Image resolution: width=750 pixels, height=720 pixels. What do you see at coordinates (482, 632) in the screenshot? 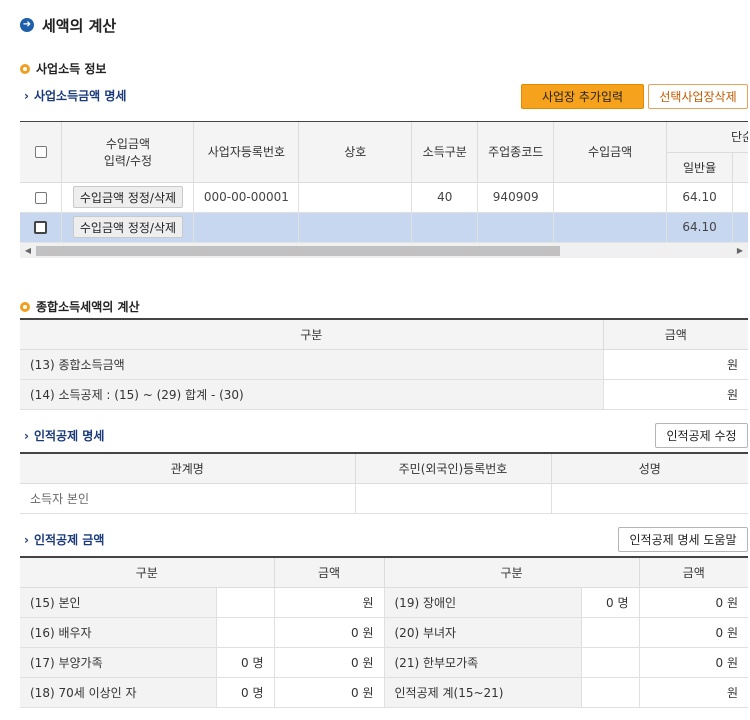
I see `row-label: (20) 부녀자` at bounding box center [482, 632].